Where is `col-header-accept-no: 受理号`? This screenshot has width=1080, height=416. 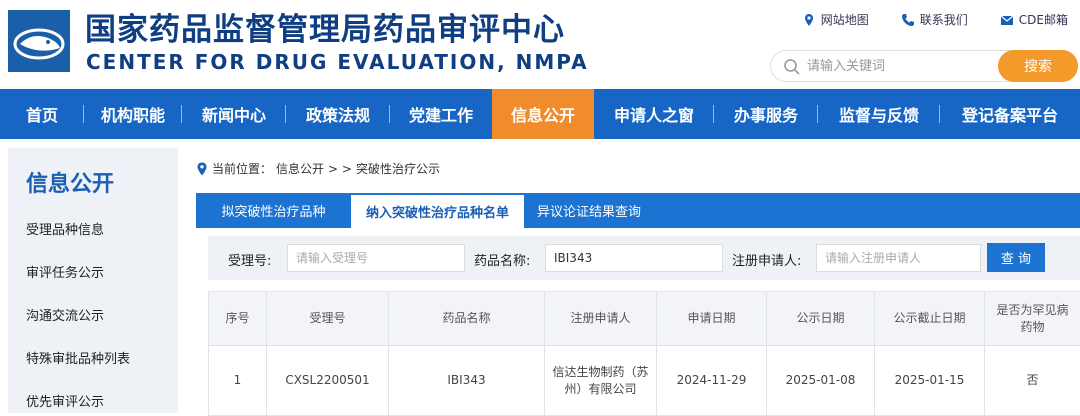 col-header-accept-no: 受理号 is located at coordinates (328, 319).